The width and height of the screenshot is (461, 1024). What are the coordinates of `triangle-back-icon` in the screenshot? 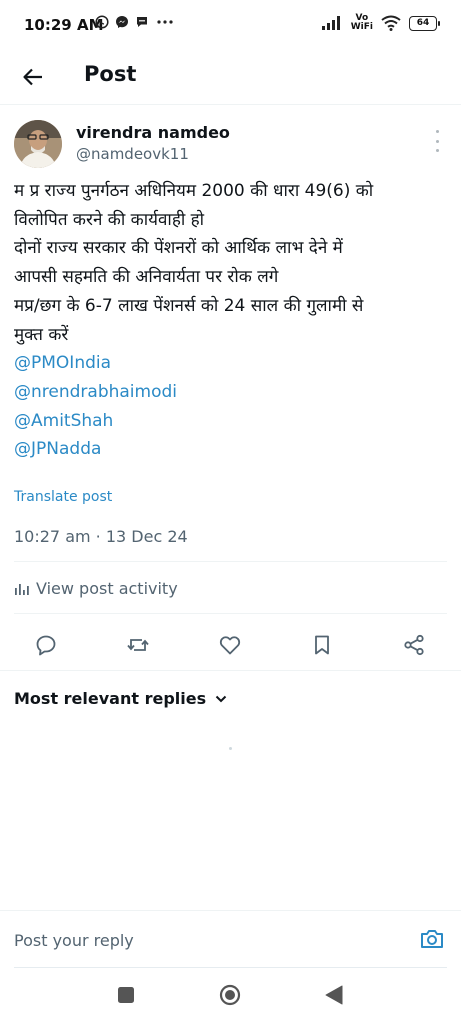 It's located at (334, 995).